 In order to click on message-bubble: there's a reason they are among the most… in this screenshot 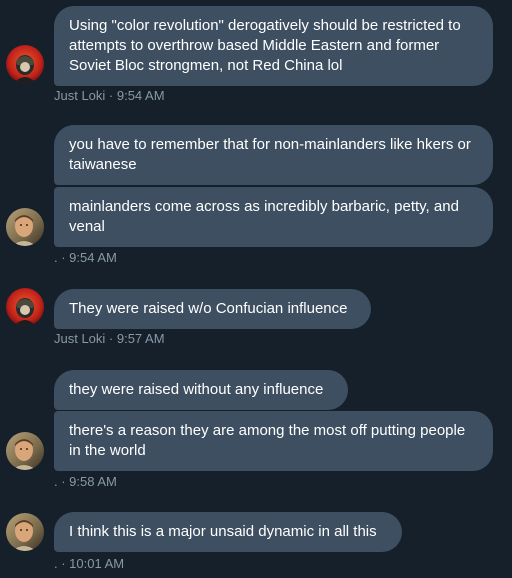, I will do `click(273, 441)`.